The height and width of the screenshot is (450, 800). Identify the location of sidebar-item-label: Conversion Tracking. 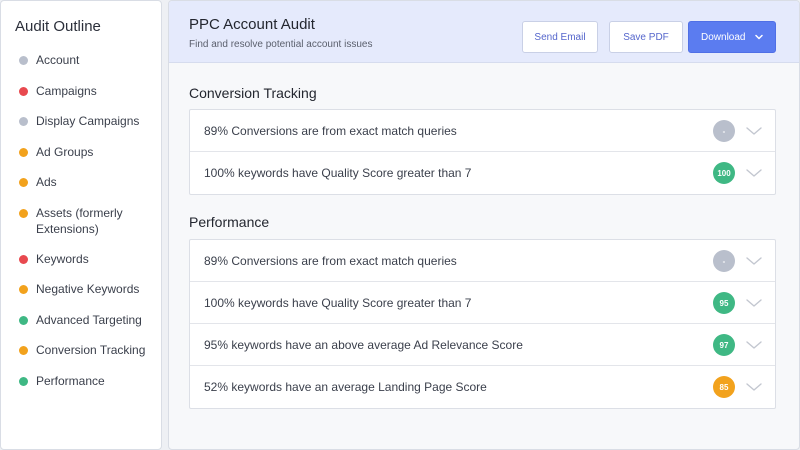
(91, 350).